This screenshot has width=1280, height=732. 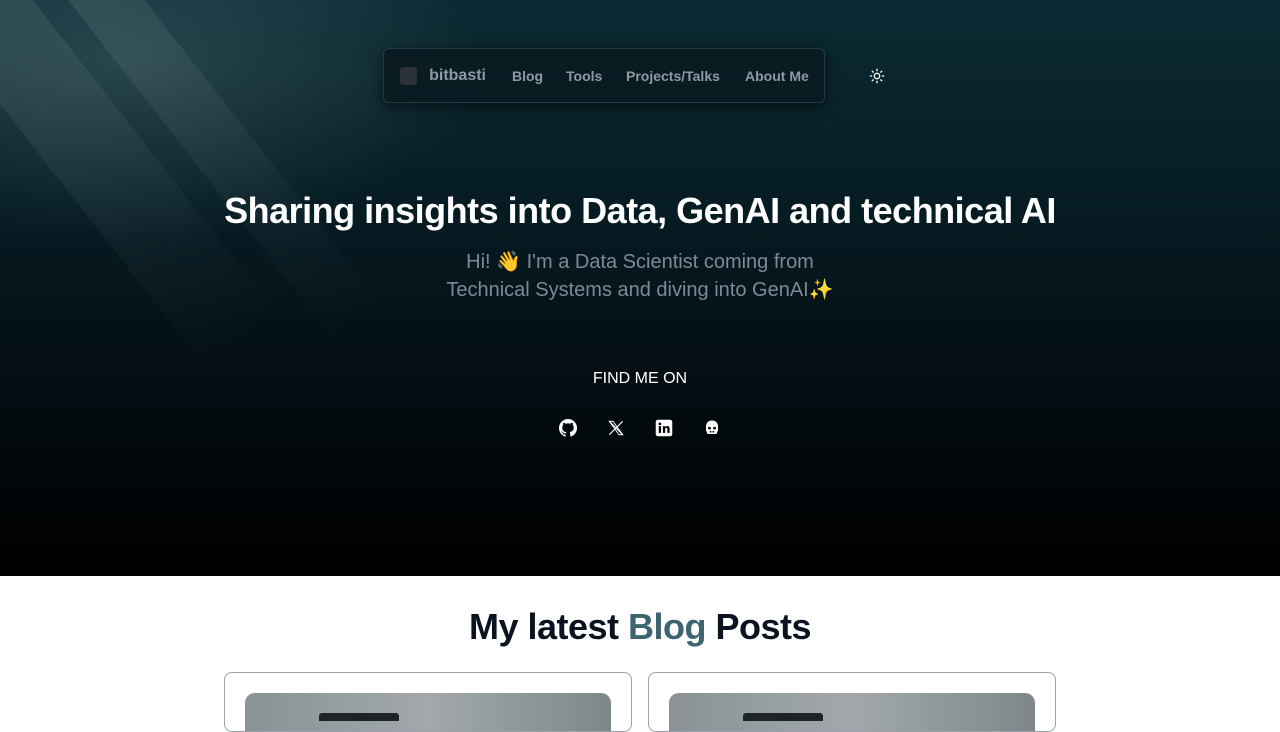 I want to click on find-me-label: FIND ME ON, so click(x=640, y=378).